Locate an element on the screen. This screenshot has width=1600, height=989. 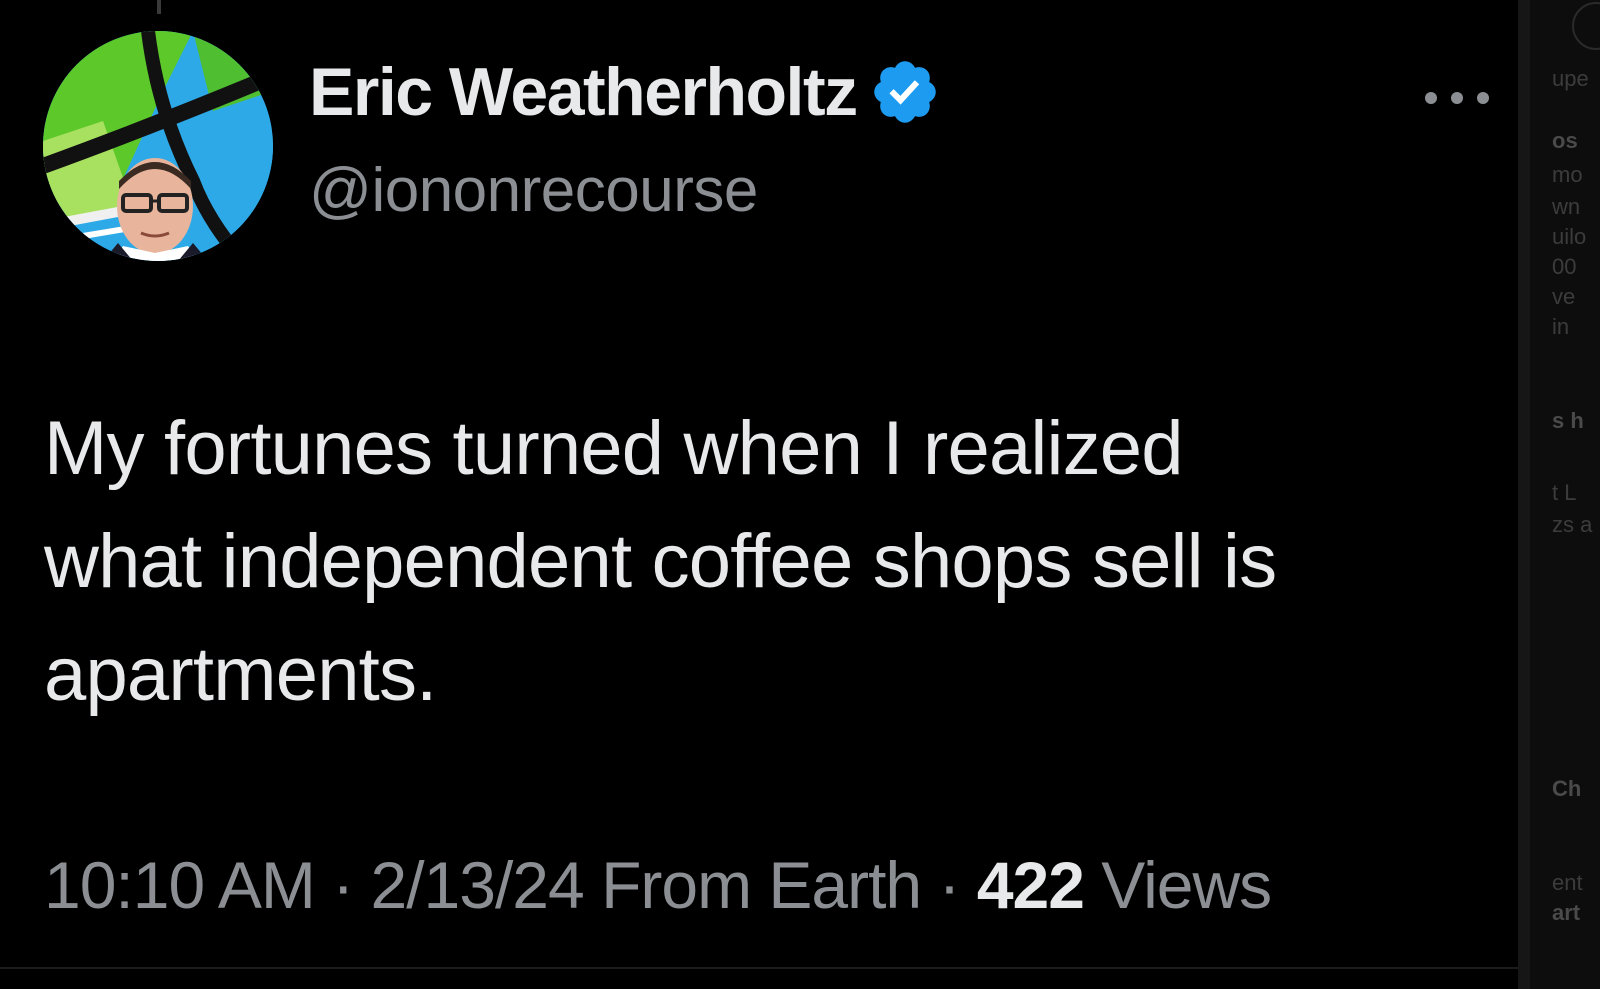
ellipsis-horizontal-icon is located at coordinates (1457, 98).